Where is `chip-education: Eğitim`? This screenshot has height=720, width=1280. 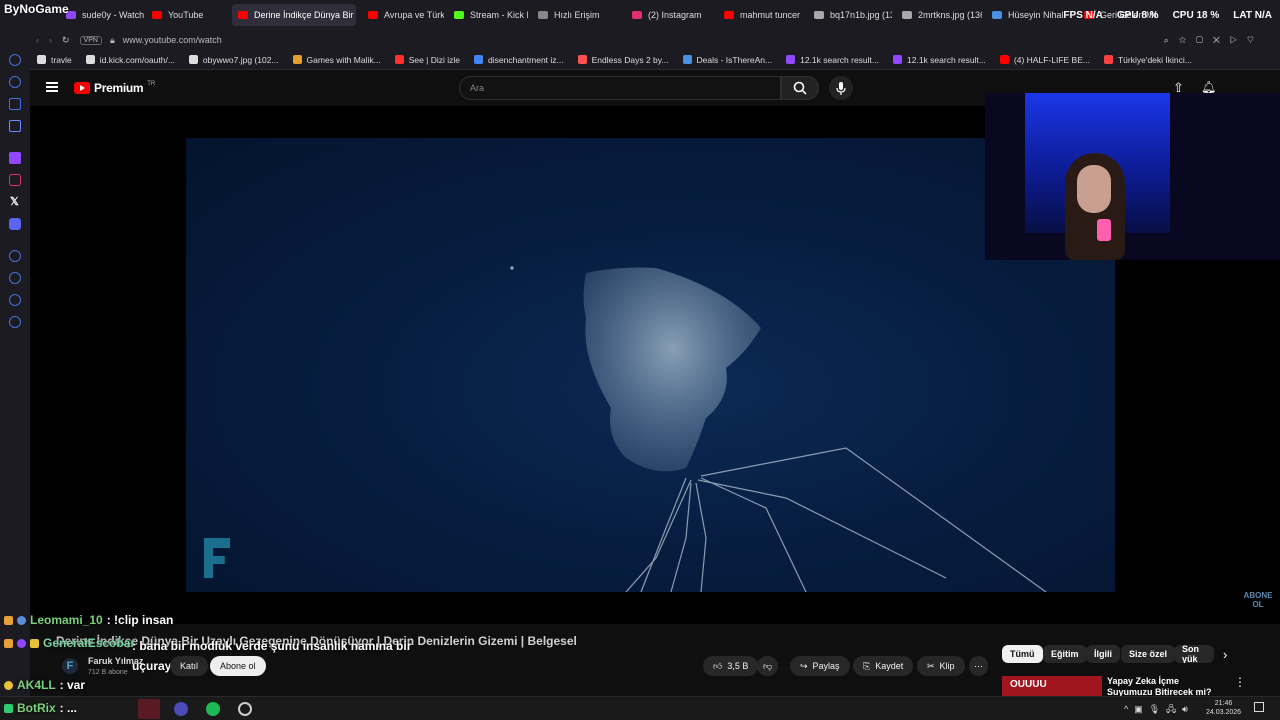 chip-education: Eğitim is located at coordinates (1065, 654).